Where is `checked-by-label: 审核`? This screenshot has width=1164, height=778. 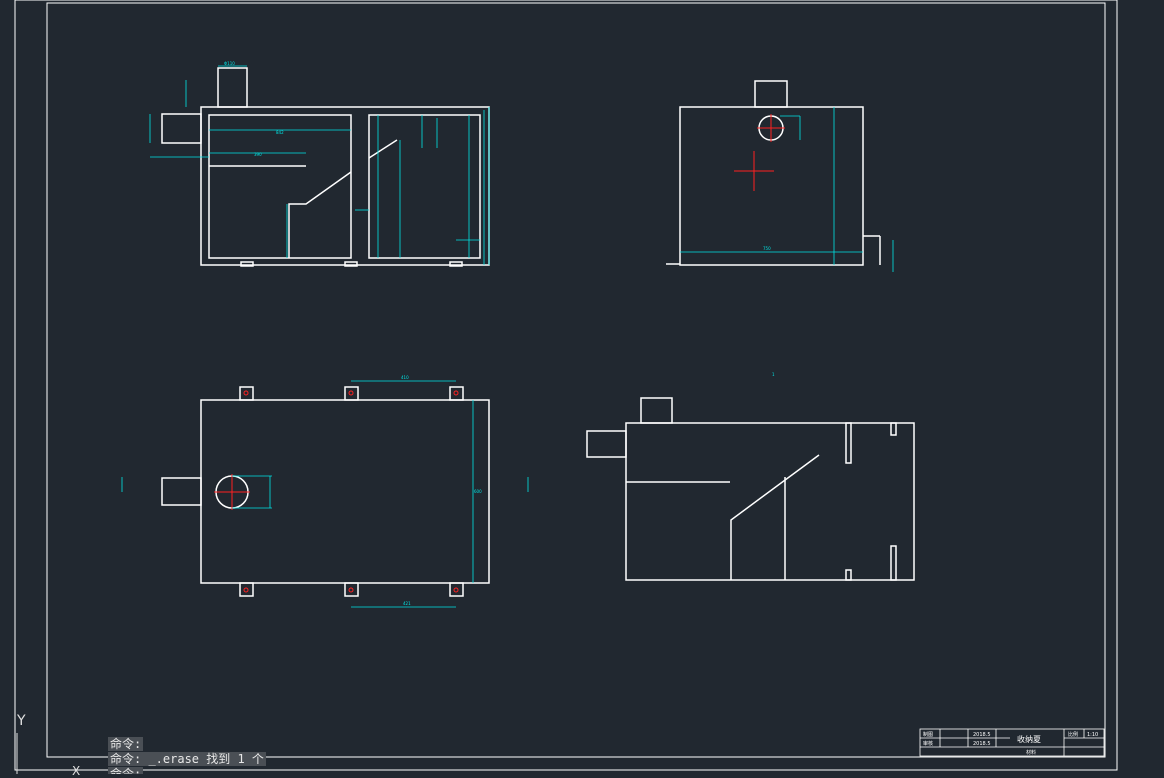
checked-by-label: 审核 is located at coordinates (928, 743).